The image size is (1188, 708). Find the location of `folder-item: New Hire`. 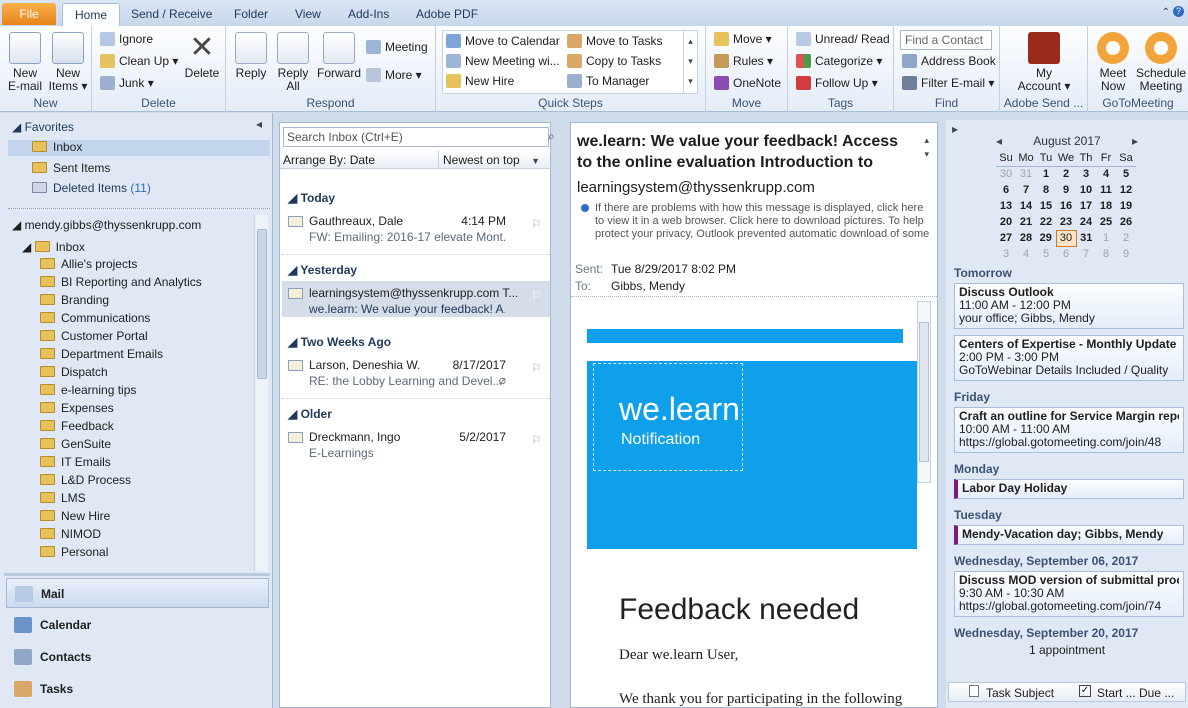

folder-item: New Hire is located at coordinates (75, 516).